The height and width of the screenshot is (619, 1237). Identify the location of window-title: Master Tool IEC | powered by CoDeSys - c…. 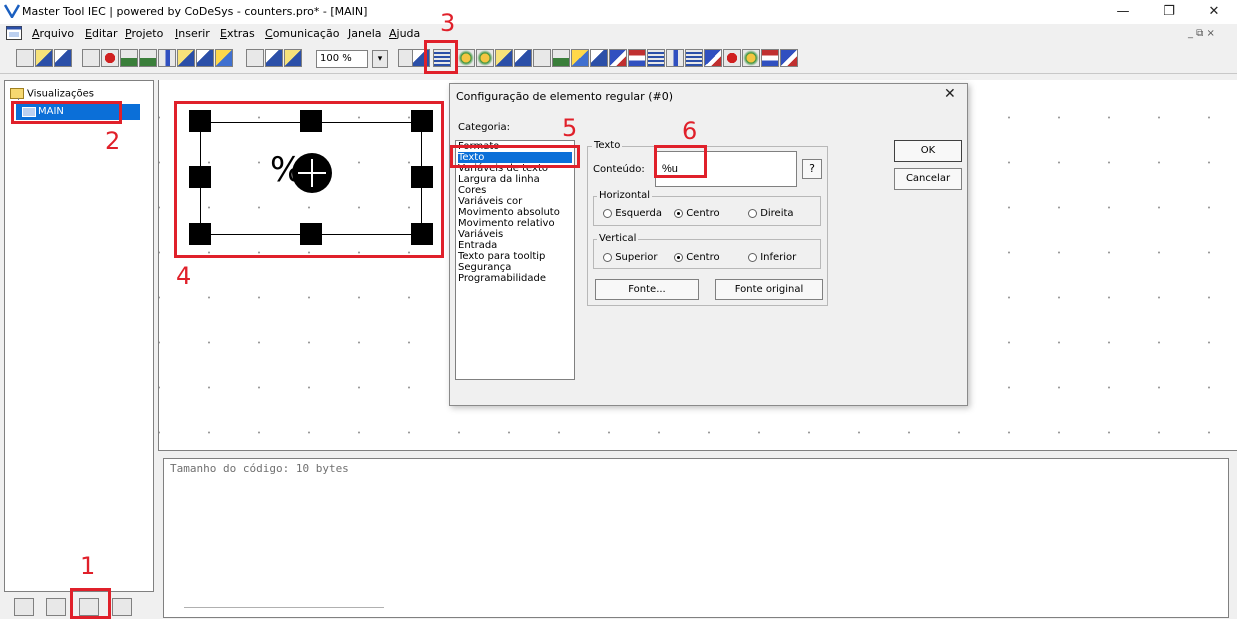
(195, 11).